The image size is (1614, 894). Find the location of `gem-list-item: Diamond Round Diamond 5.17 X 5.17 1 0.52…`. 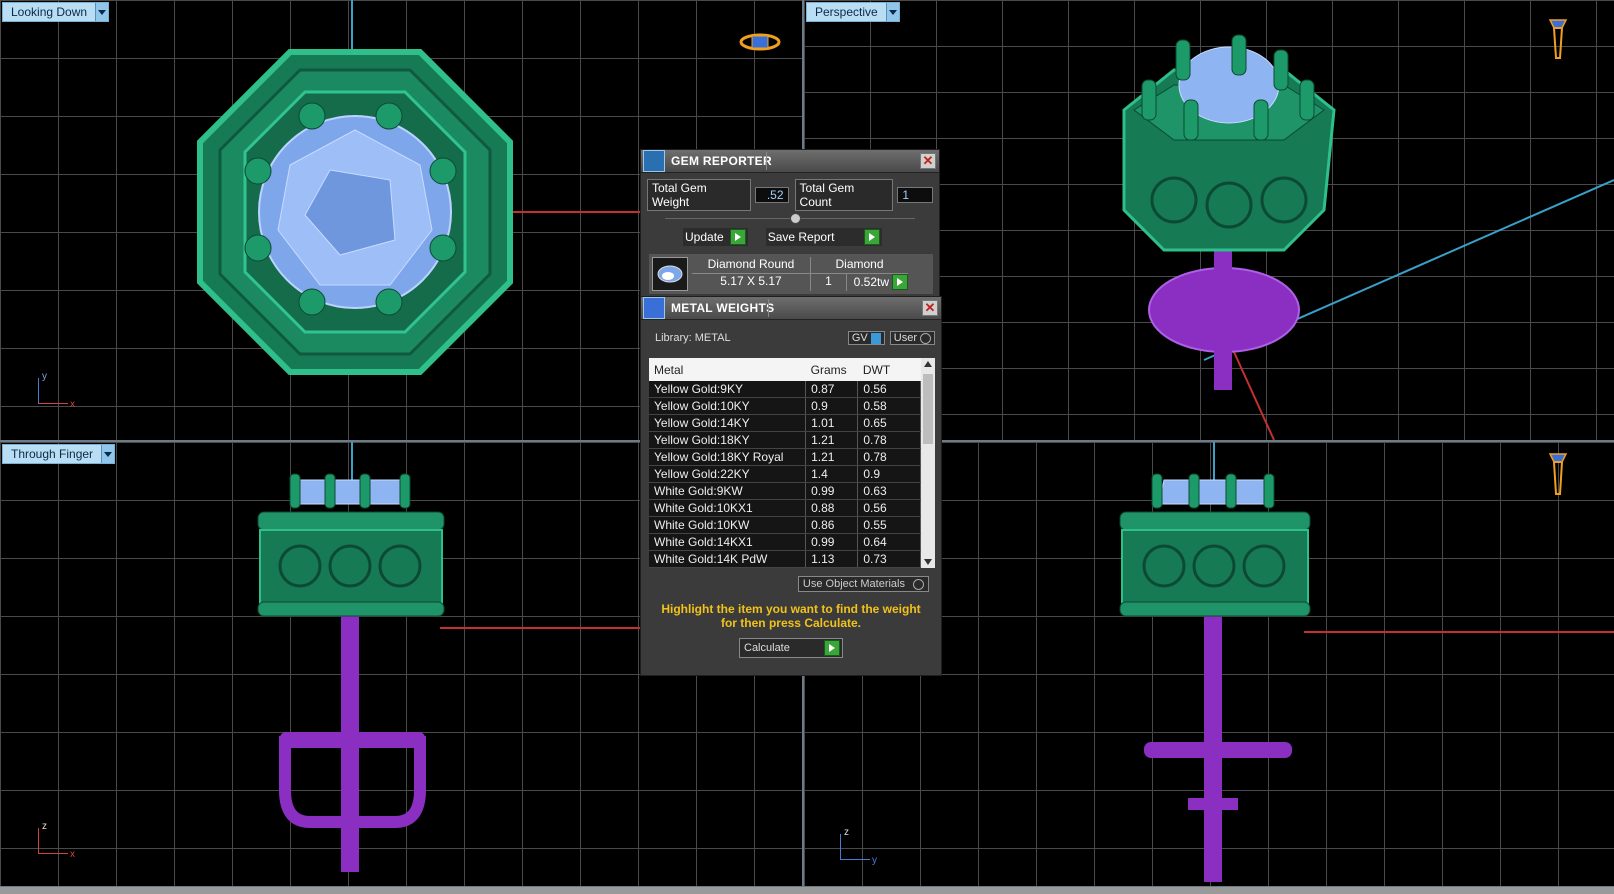

gem-list-item: Diamond Round Diamond 5.17 X 5.17 1 0.52… is located at coordinates (791, 274).